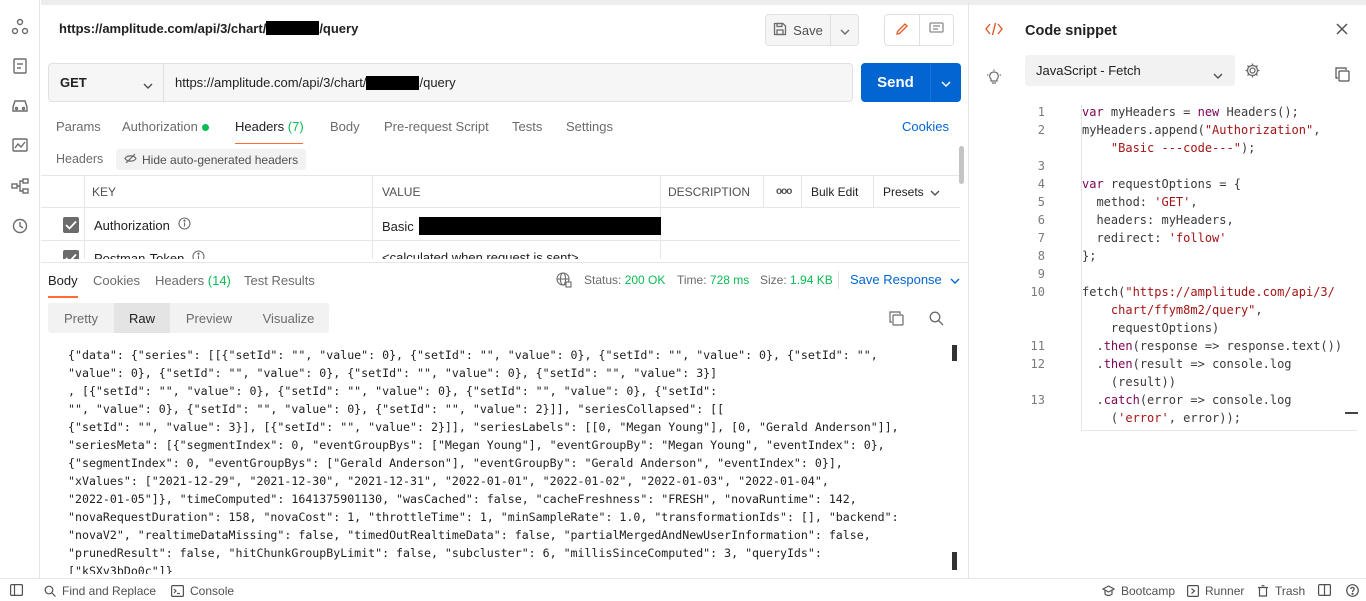 This screenshot has height=601, width=1366. Describe the element at coordinates (104, 191) in the screenshot. I see `column-key: KEY` at that location.